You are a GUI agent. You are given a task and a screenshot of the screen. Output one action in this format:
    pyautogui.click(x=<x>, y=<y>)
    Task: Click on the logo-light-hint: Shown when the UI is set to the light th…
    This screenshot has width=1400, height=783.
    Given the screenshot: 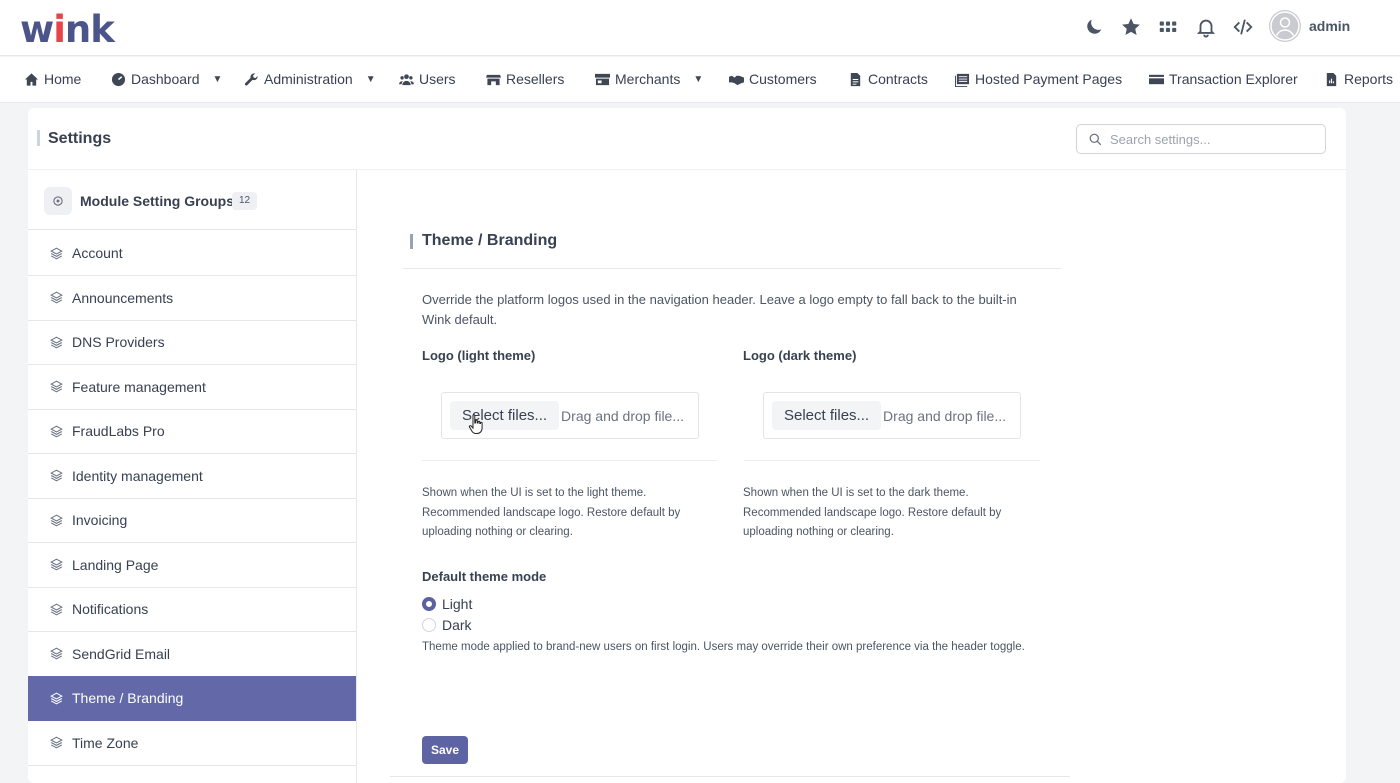 What is the action you would take?
    pyautogui.click(x=551, y=512)
    